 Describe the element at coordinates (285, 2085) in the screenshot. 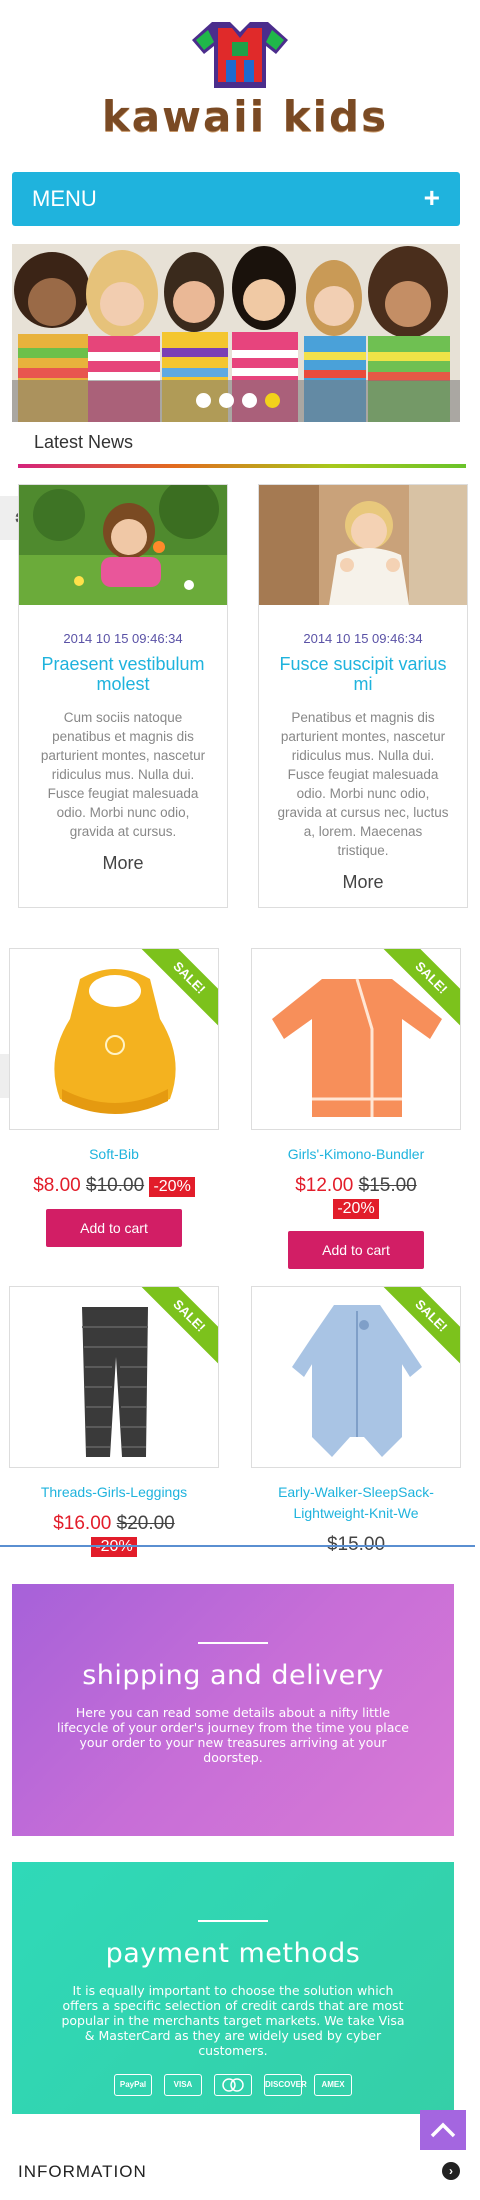

I see `discover-icon: DISCOVER` at that location.